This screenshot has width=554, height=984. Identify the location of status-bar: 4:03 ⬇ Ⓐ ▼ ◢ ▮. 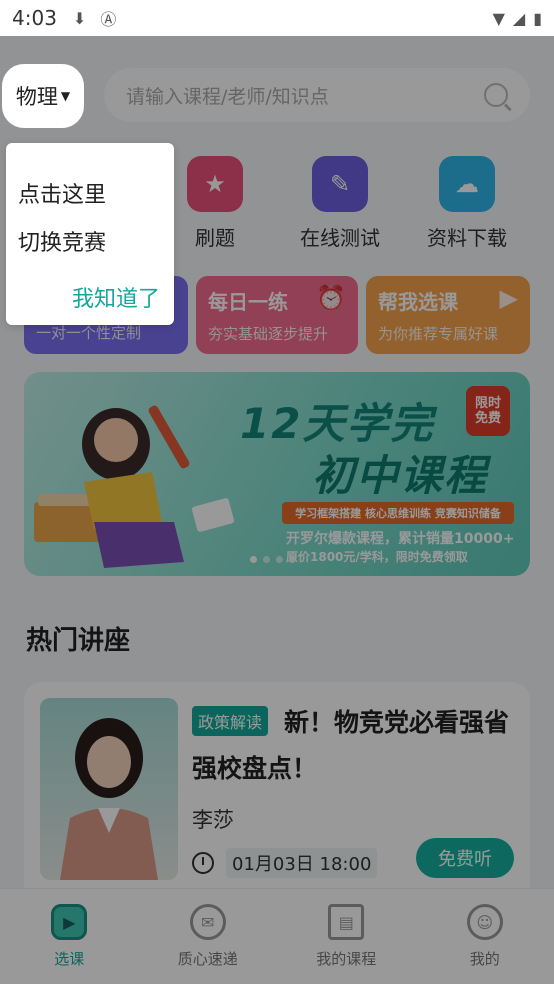
(277, 18).